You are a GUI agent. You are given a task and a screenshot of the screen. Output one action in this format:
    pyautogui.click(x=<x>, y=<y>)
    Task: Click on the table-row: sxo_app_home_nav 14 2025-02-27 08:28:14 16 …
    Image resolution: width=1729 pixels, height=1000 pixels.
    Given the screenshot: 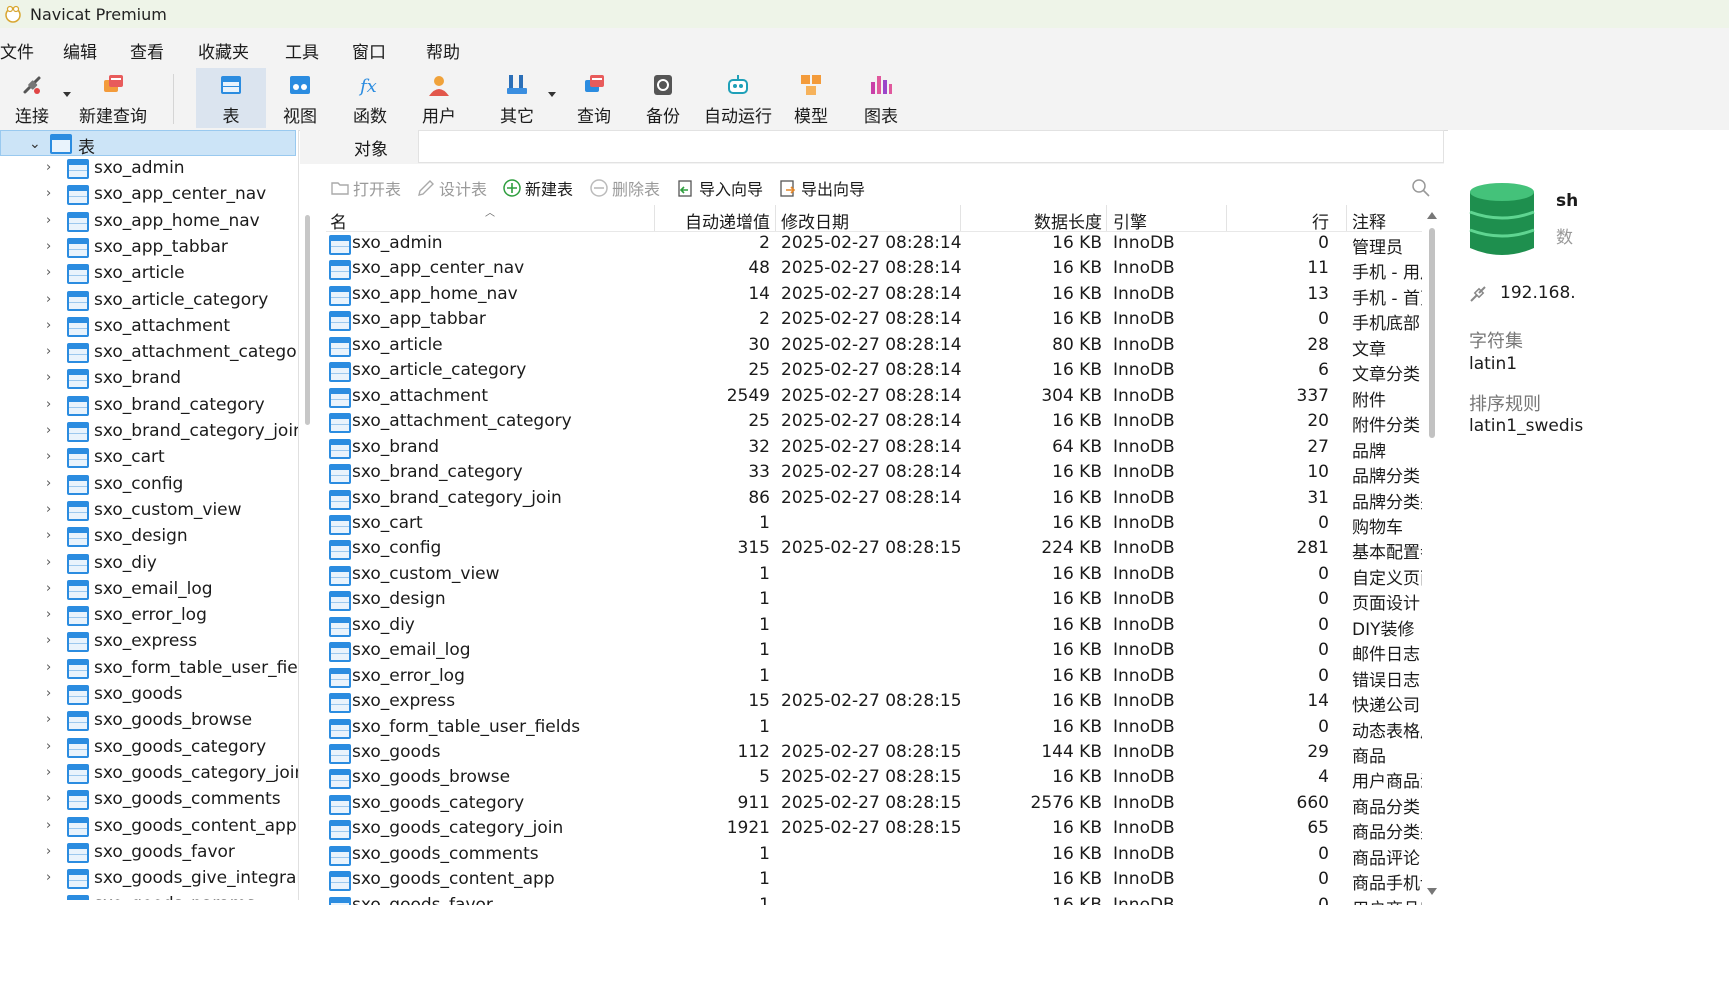 What is the action you would take?
    pyautogui.click(x=874, y=295)
    